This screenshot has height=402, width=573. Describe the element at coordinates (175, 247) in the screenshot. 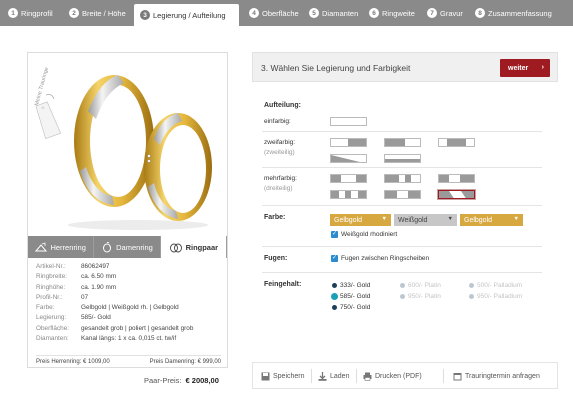

I see `ring-pair-icon` at that location.